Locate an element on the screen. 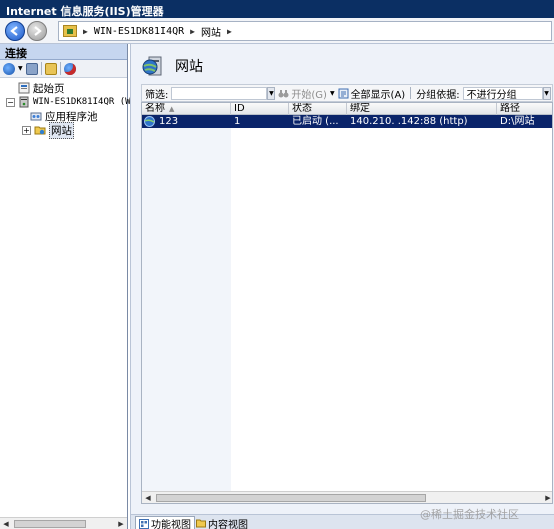 This screenshot has width=554, height=529. start-page-icon is located at coordinates (24, 88).